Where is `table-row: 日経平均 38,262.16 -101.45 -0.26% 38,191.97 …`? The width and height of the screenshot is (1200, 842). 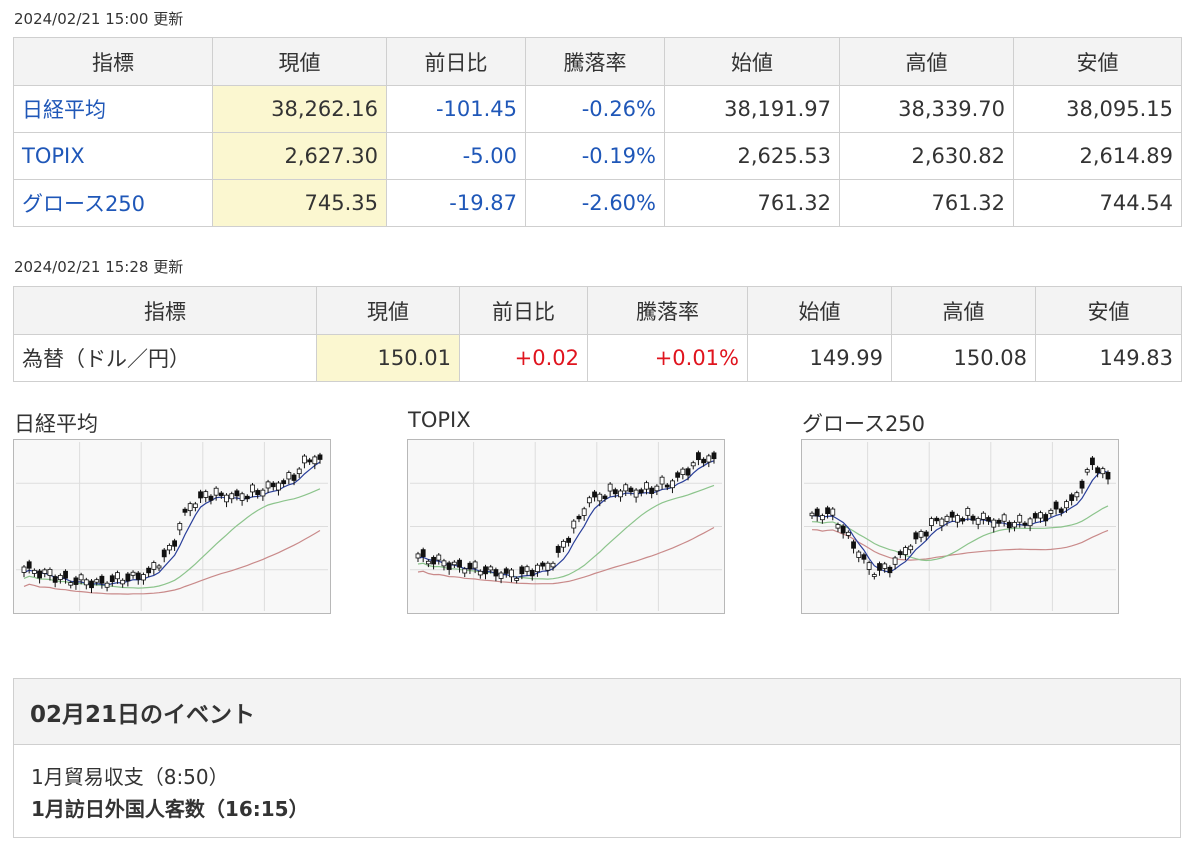
table-row: 日経平均 38,262.16 -101.45 -0.26% 38,191.97 … is located at coordinates (597, 109).